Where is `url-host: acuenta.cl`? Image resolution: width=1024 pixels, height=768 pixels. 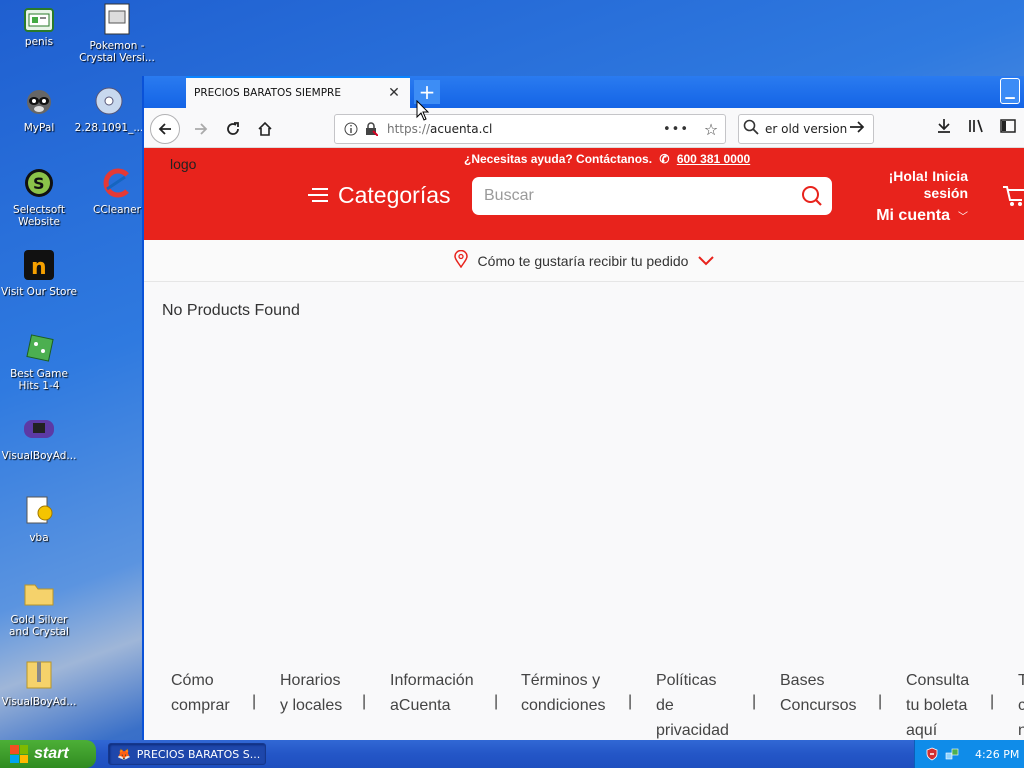
url-host: acuenta.cl is located at coordinates (461, 129).